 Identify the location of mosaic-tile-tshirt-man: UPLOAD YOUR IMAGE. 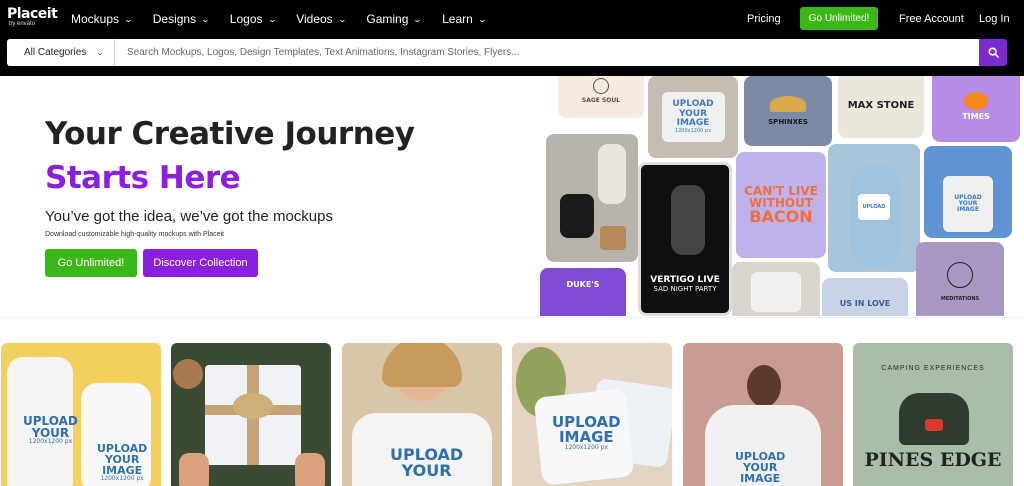
(968, 192).